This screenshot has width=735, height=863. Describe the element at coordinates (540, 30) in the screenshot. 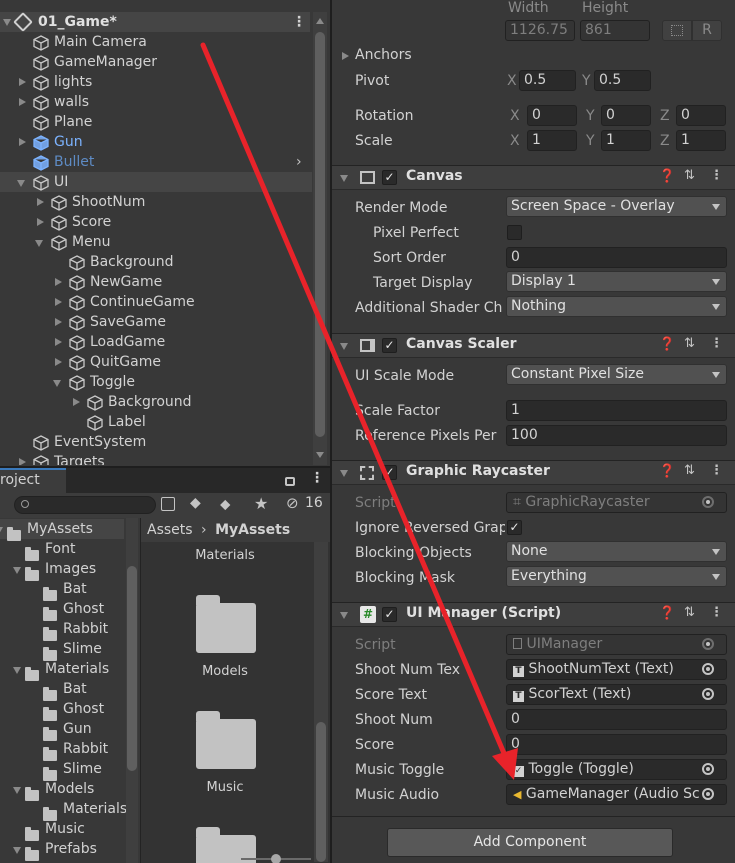

I see `width-field: 1126.75` at that location.